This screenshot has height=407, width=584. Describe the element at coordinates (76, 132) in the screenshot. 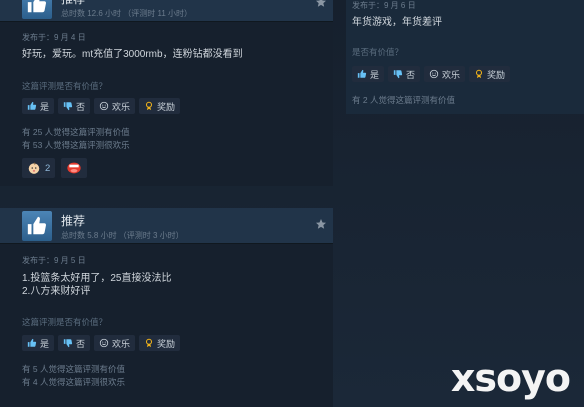

I see `helpful-count: 有 25 人觉得这篇评测有价值` at that location.